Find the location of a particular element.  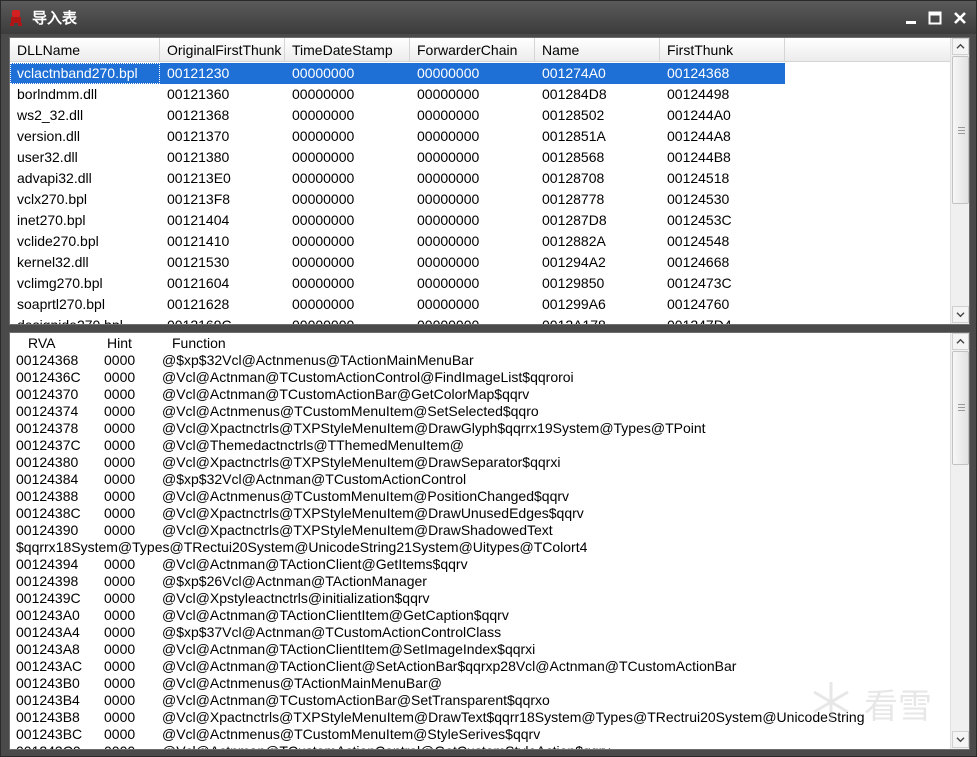

function-name: @$xp$26Vcl@Actnman@TActionManager is located at coordinates (294, 581).